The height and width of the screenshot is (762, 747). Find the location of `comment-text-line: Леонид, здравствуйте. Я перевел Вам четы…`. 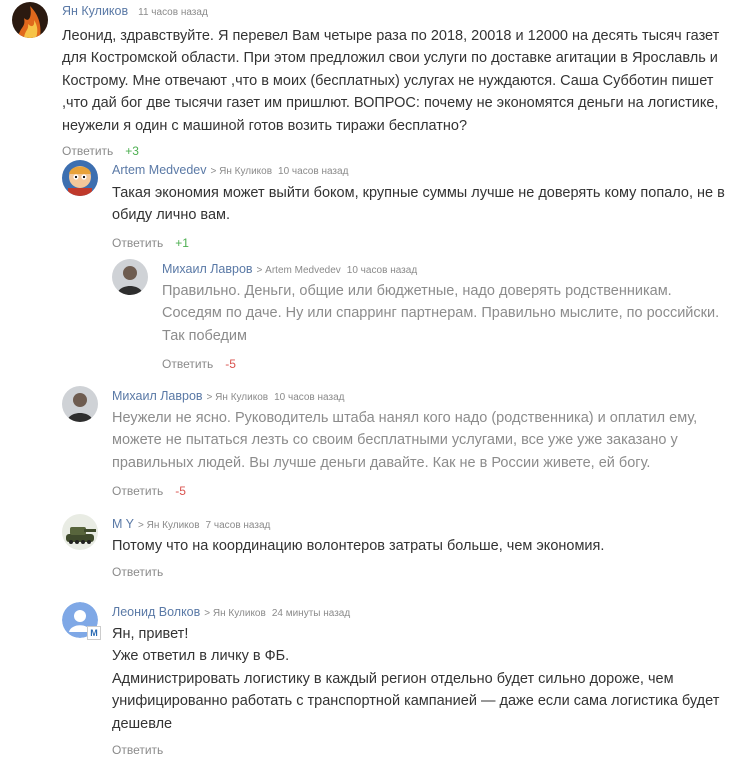

comment-text-line: Леонид, здравствуйте. Я перевел Вам четы… is located at coordinates (391, 36).